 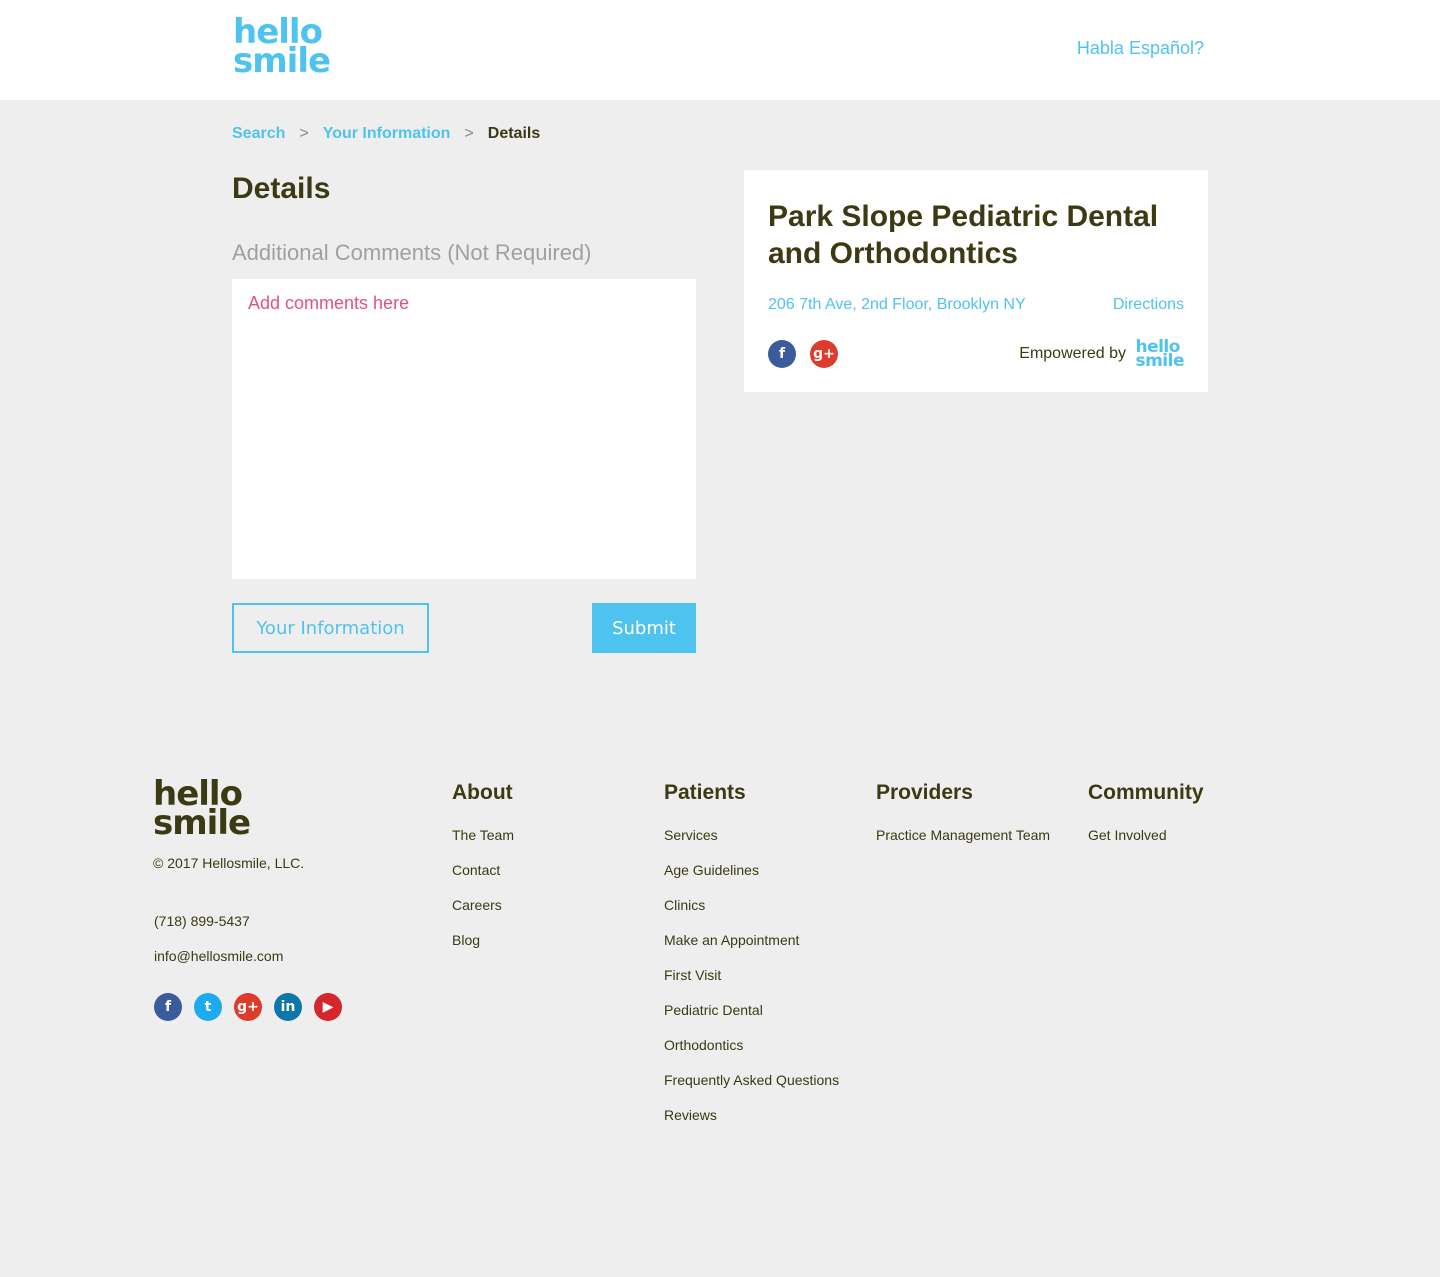 What do you see at coordinates (751, 879) in the screenshot?
I see `footer-link: Age Guidelines` at bounding box center [751, 879].